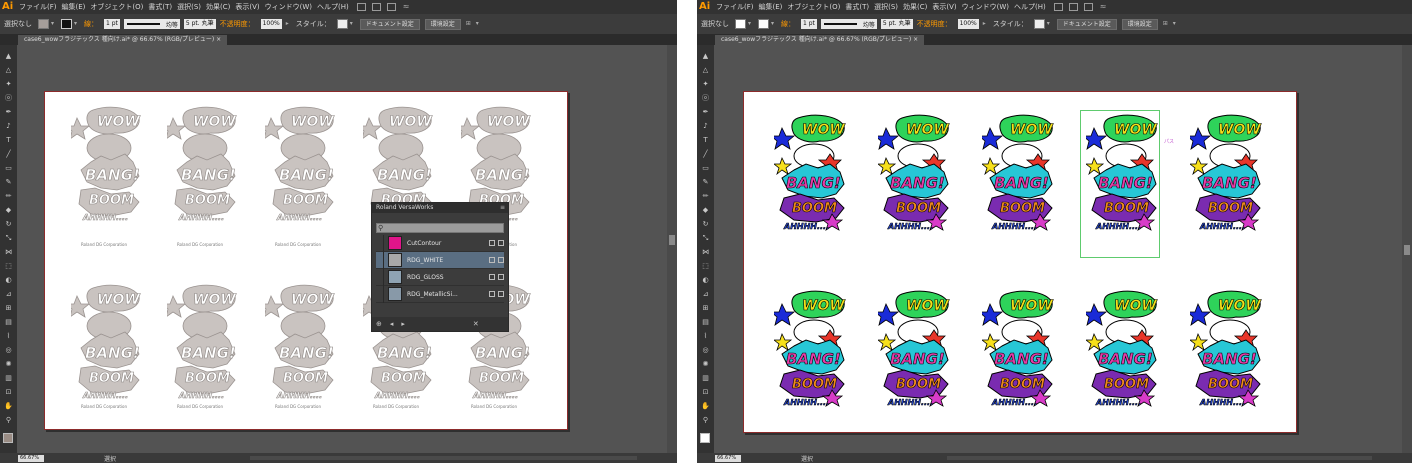  Describe the element at coordinates (705, 406) in the screenshot. I see `hand-tool-icon: ✋` at that location.